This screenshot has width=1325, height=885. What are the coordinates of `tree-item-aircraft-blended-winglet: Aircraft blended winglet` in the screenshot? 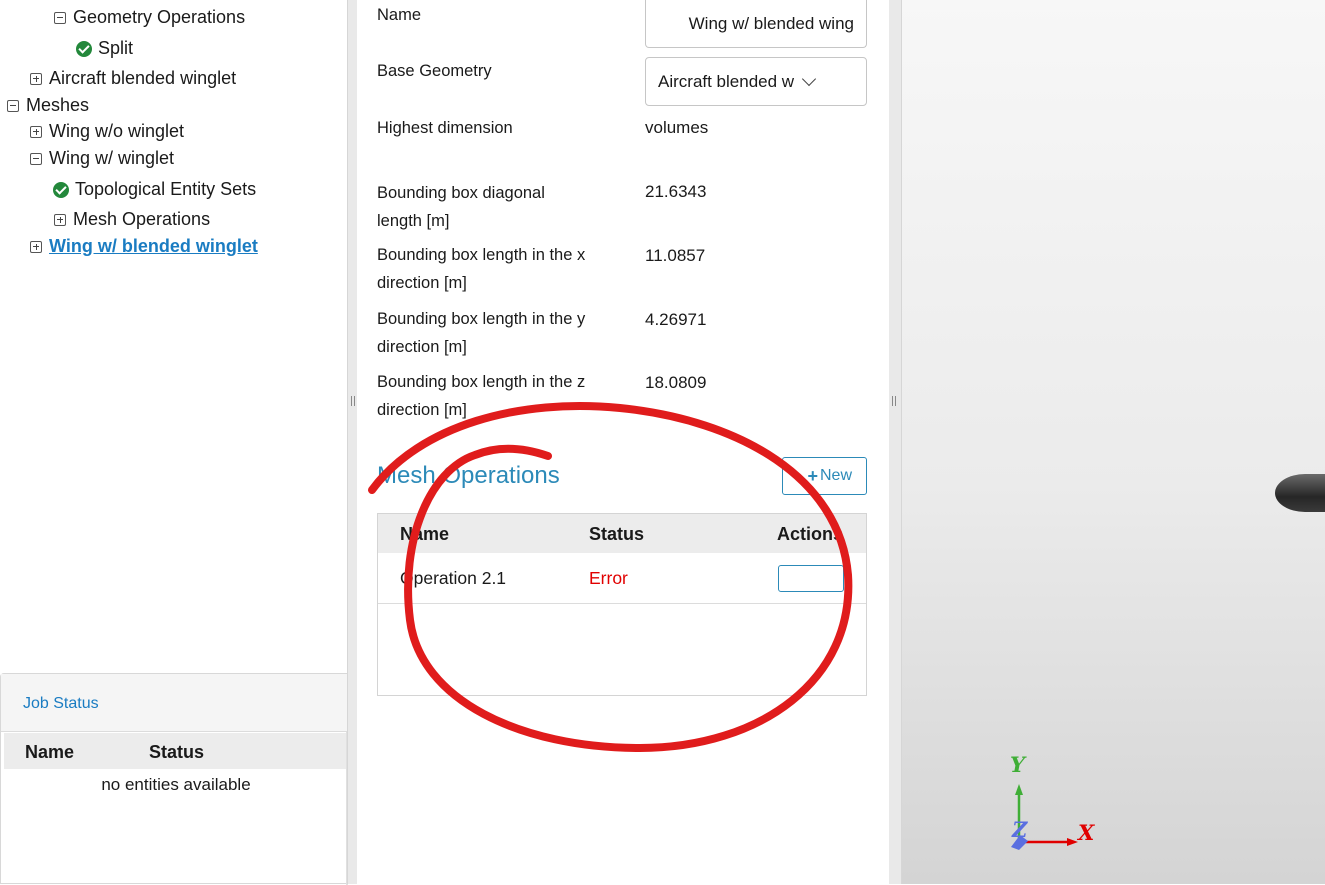 It's located at (133, 78).